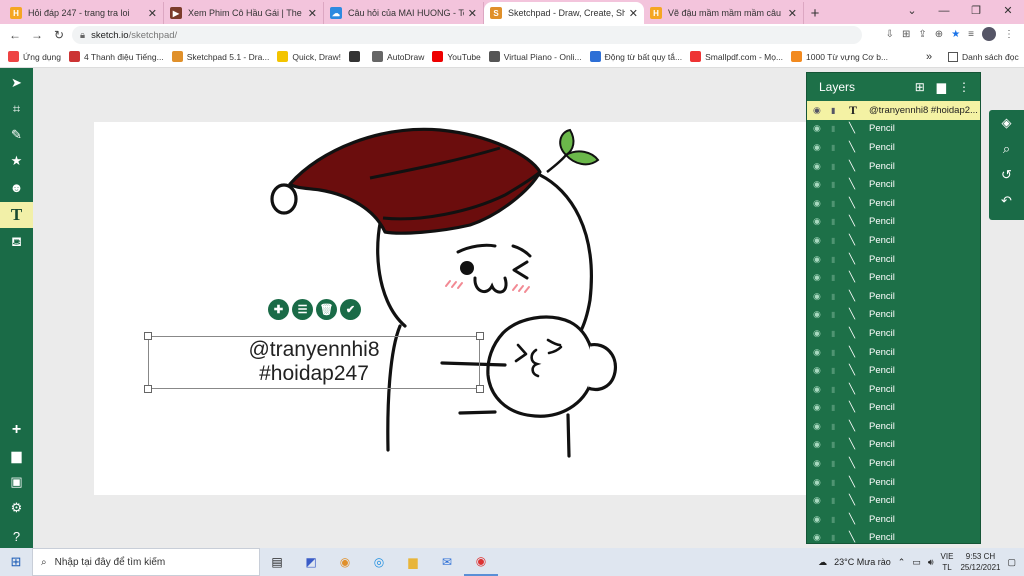 This screenshot has height=576, width=1024. What do you see at coordinates (244, 13) in the screenshot?
I see `browser-tab: ▶ Xem Phim Cô Hầu Gái | The Hand ✕` at bounding box center [244, 13].